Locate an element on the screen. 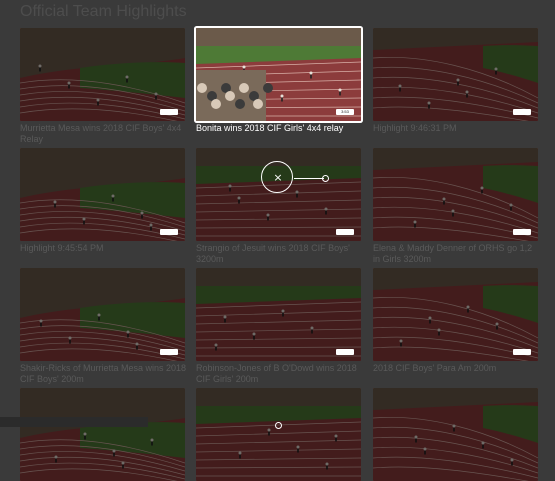 This screenshot has height=481, width=555. thumbnail-image is located at coordinates (278, 74).